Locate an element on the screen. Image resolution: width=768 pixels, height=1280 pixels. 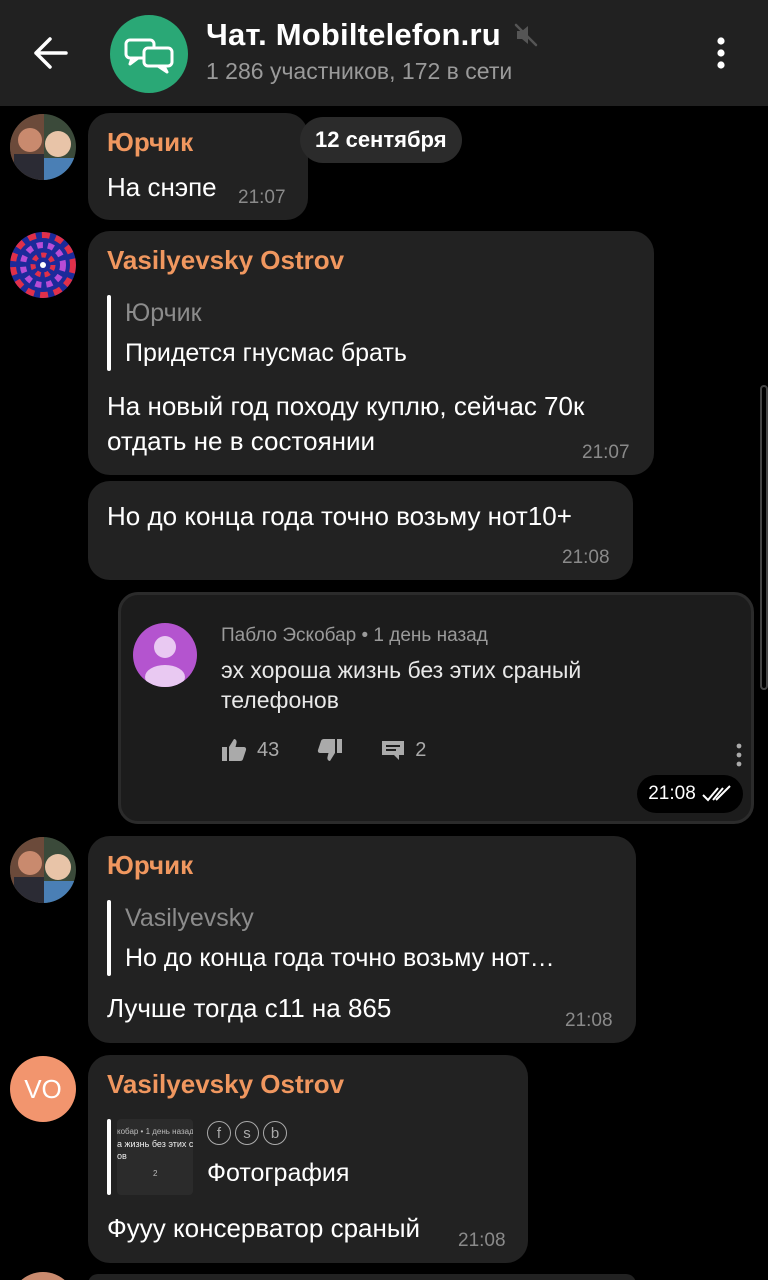
message-bubble-partial is located at coordinates (362, 1277).